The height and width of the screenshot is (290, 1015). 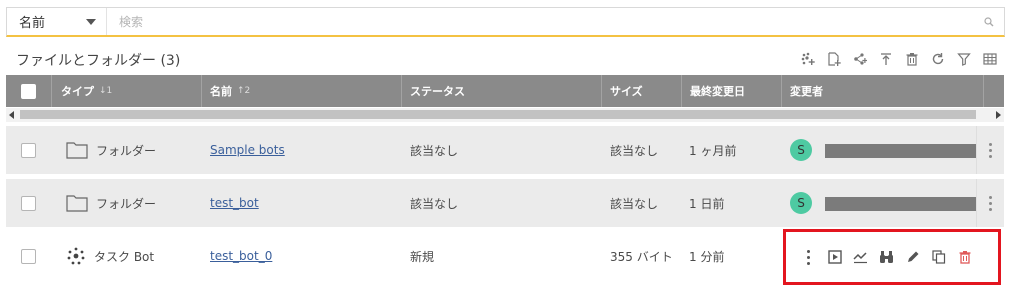 I want to click on analytics-icon, so click(x=860, y=257).